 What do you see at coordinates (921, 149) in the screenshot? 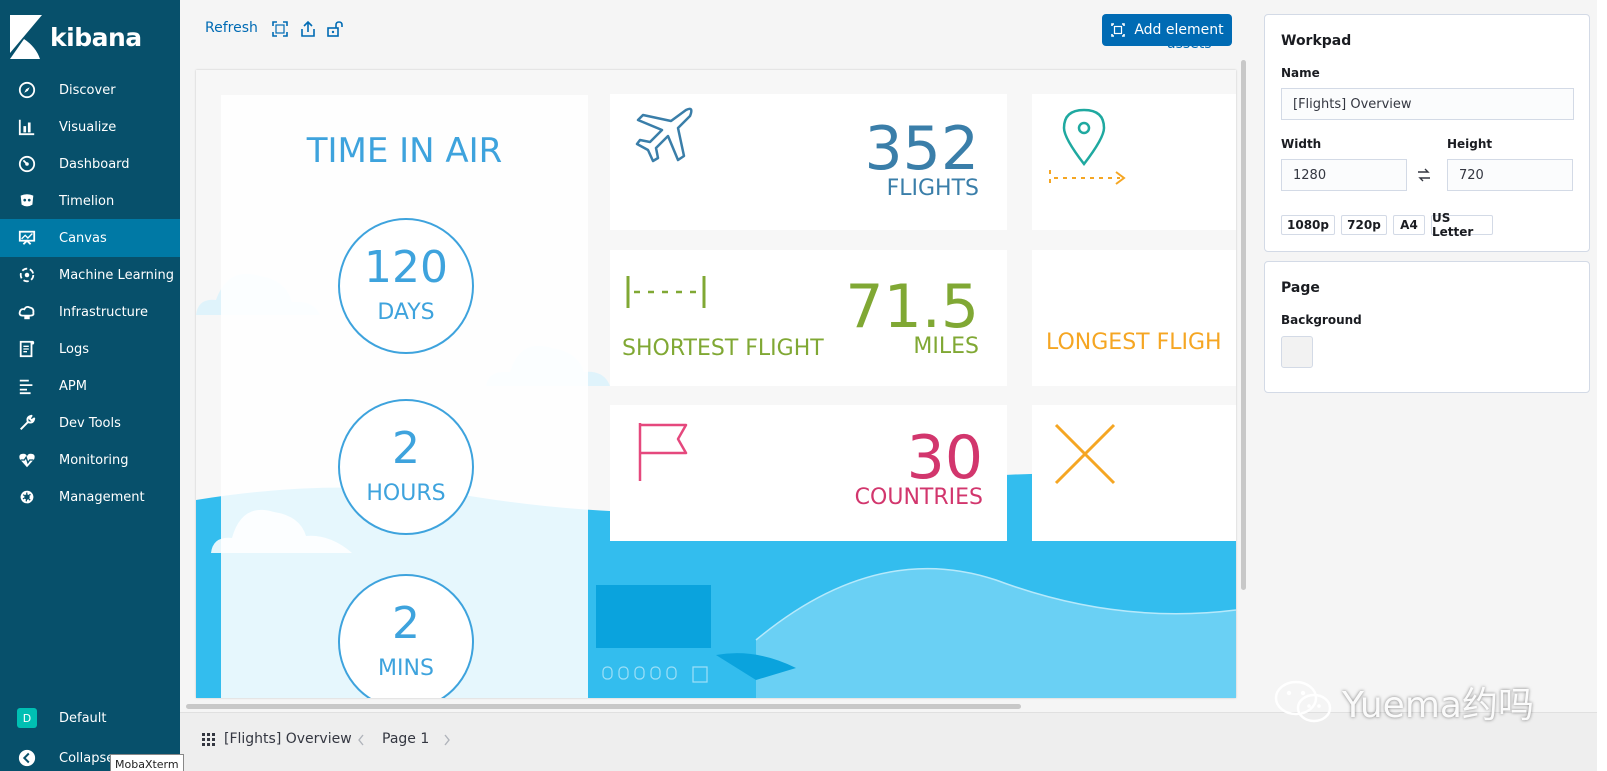
I see `flights-value: 352` at bounding box center [921, 149].